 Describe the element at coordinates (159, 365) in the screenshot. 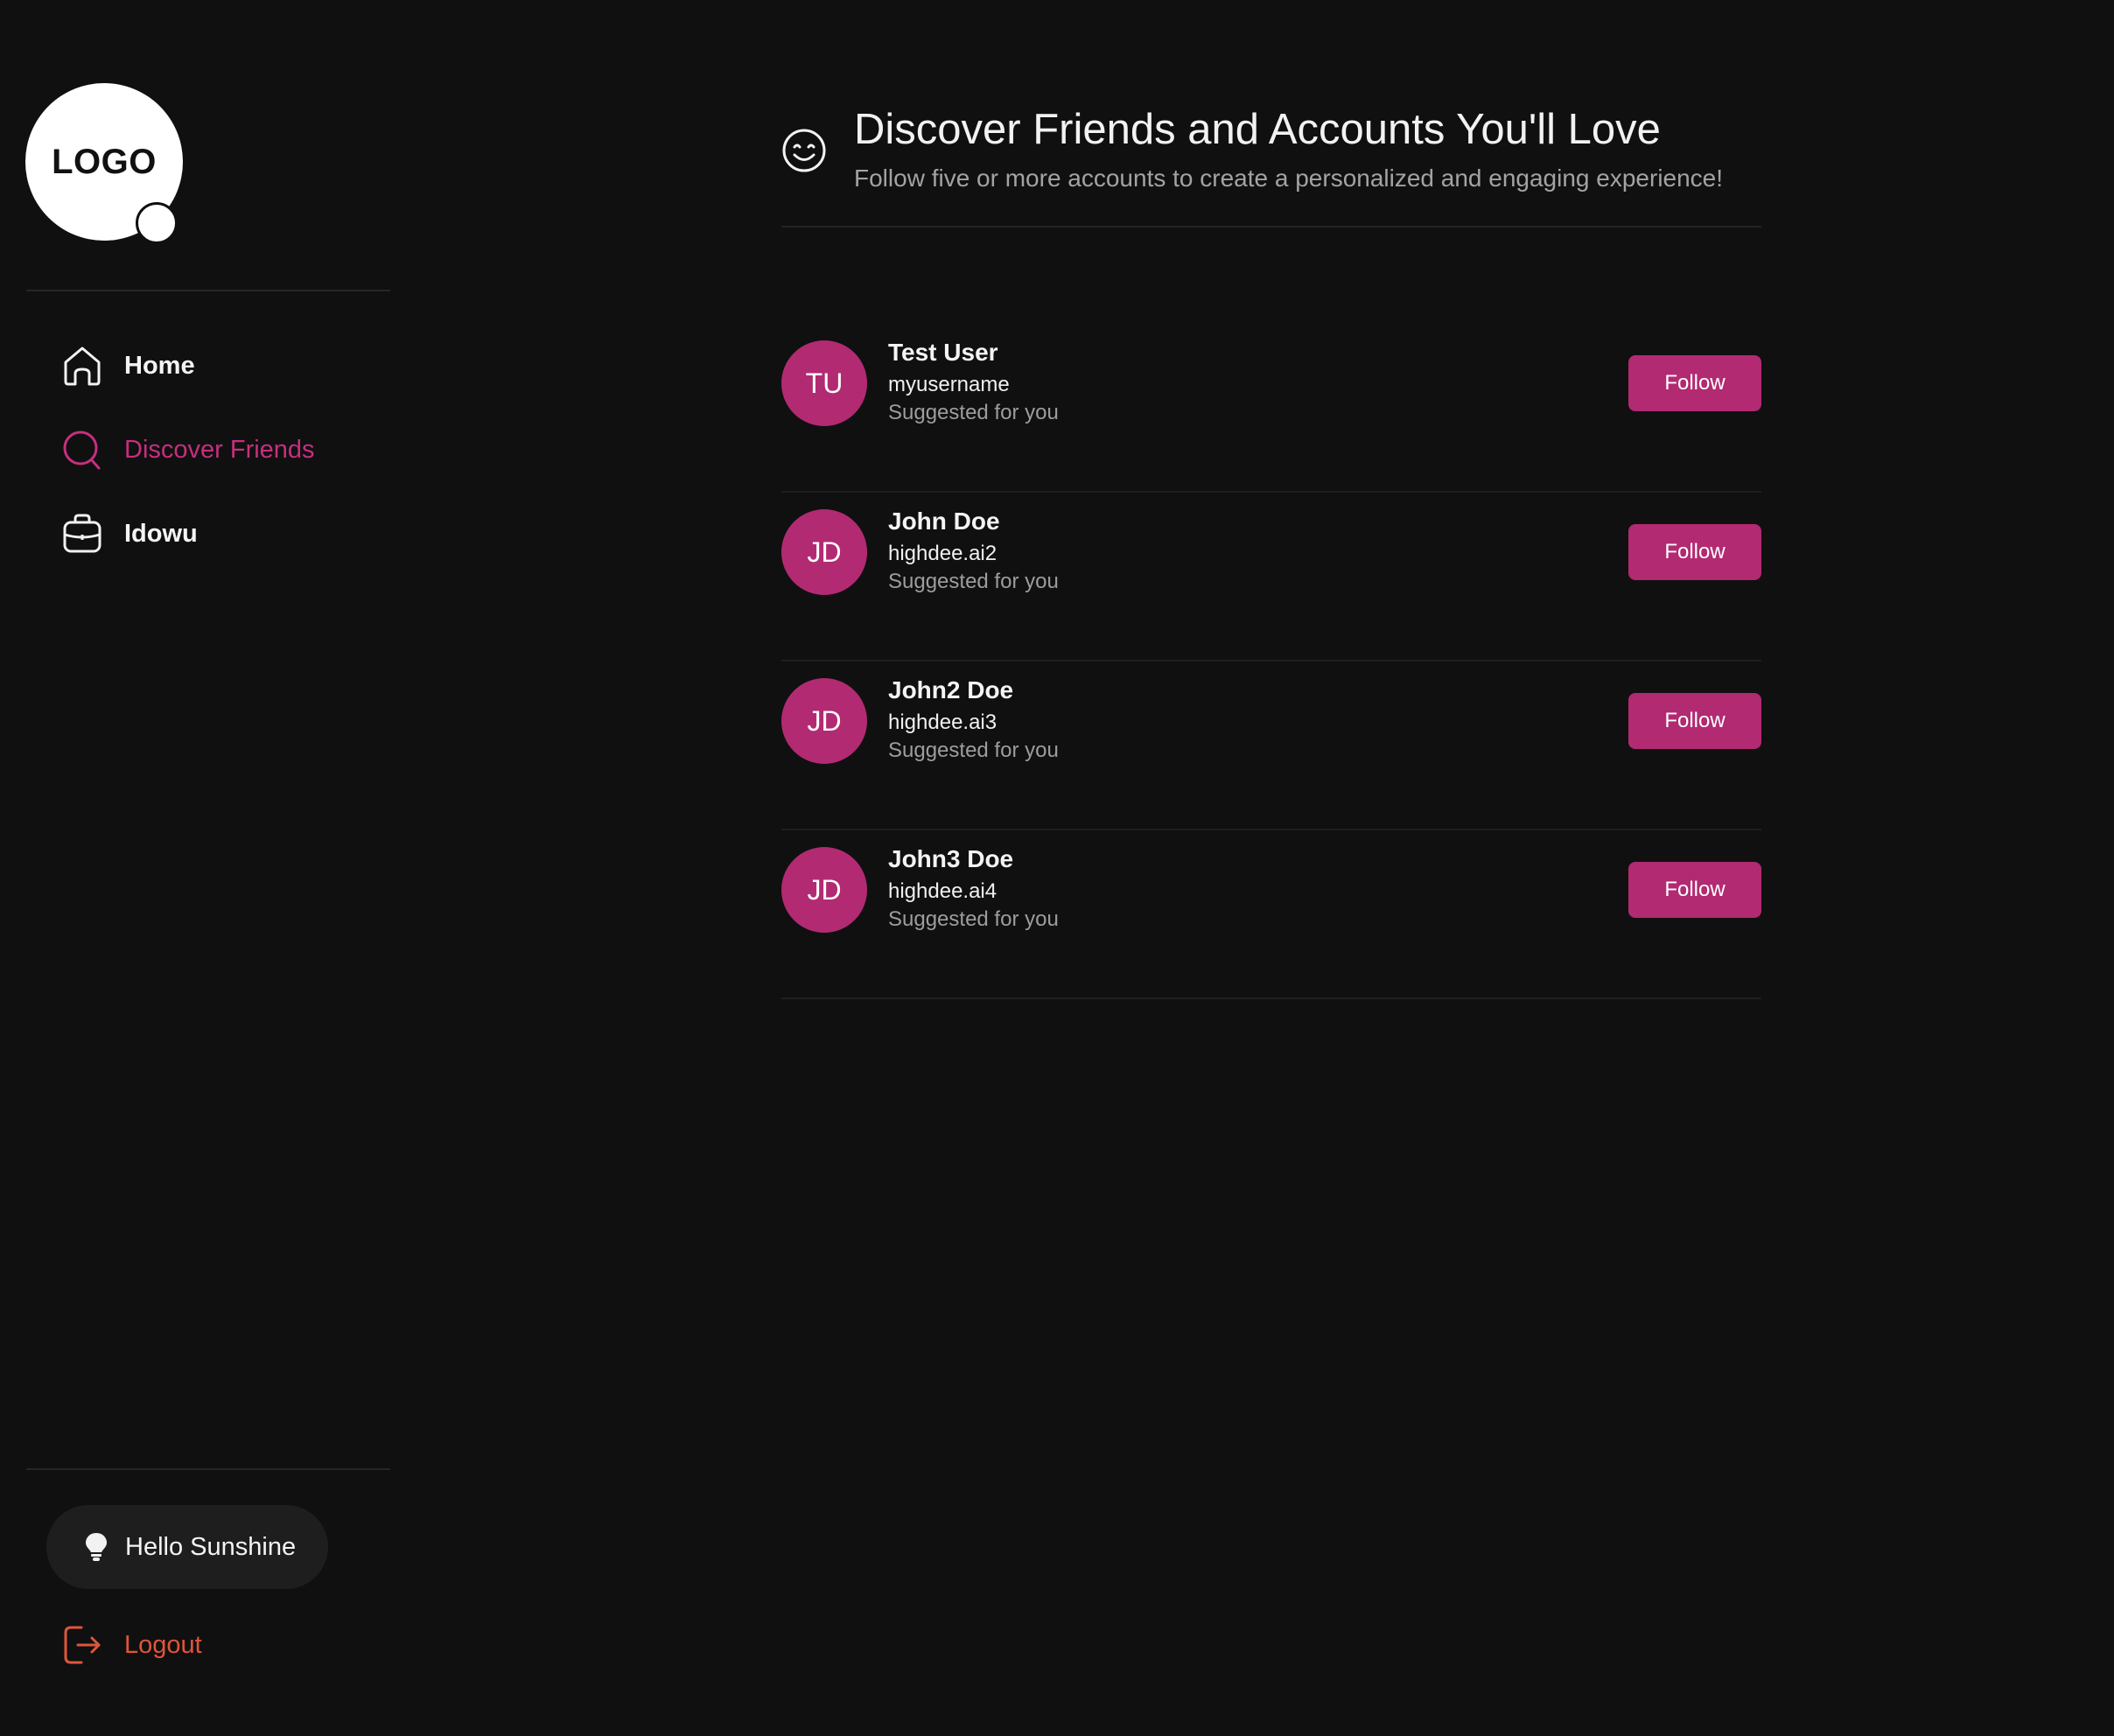

I see `sidebar-item-label: Home` at that location.